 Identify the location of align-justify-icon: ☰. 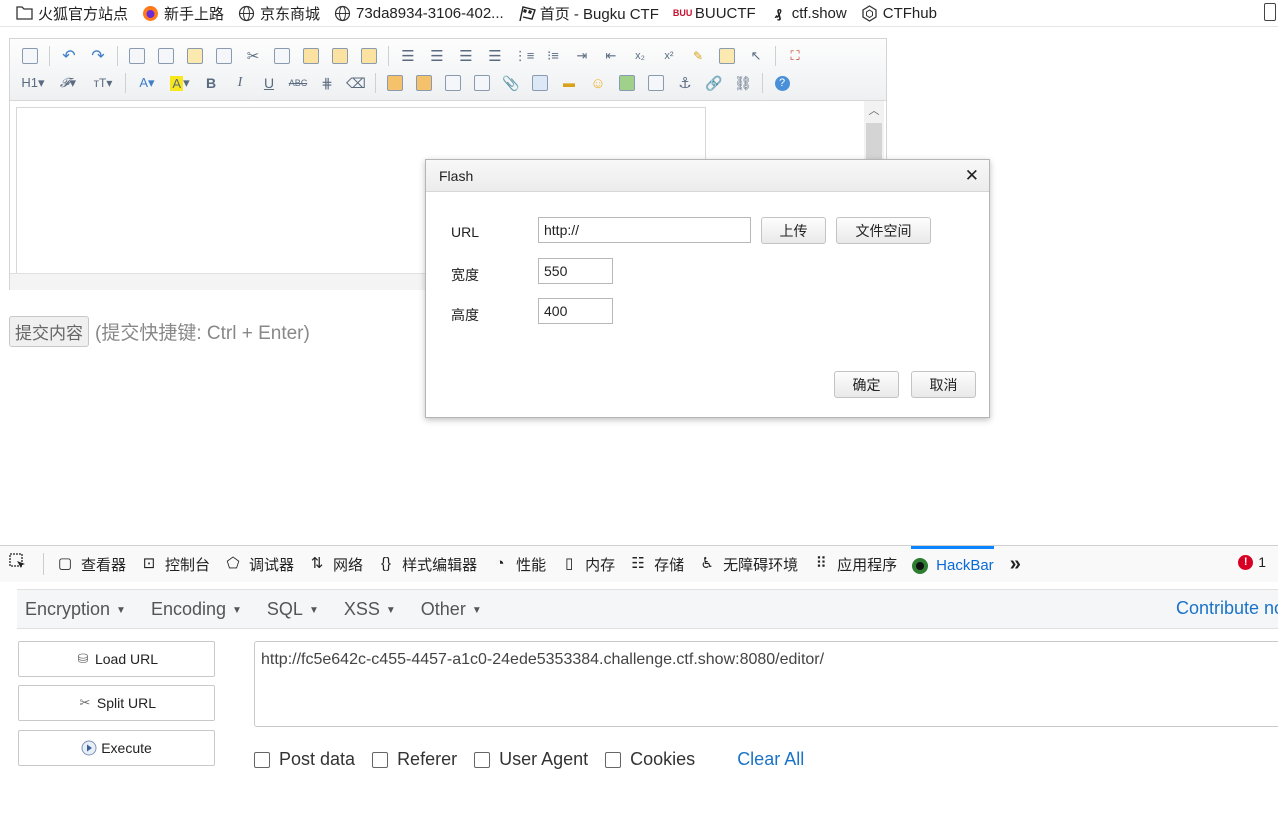
(495, 56).